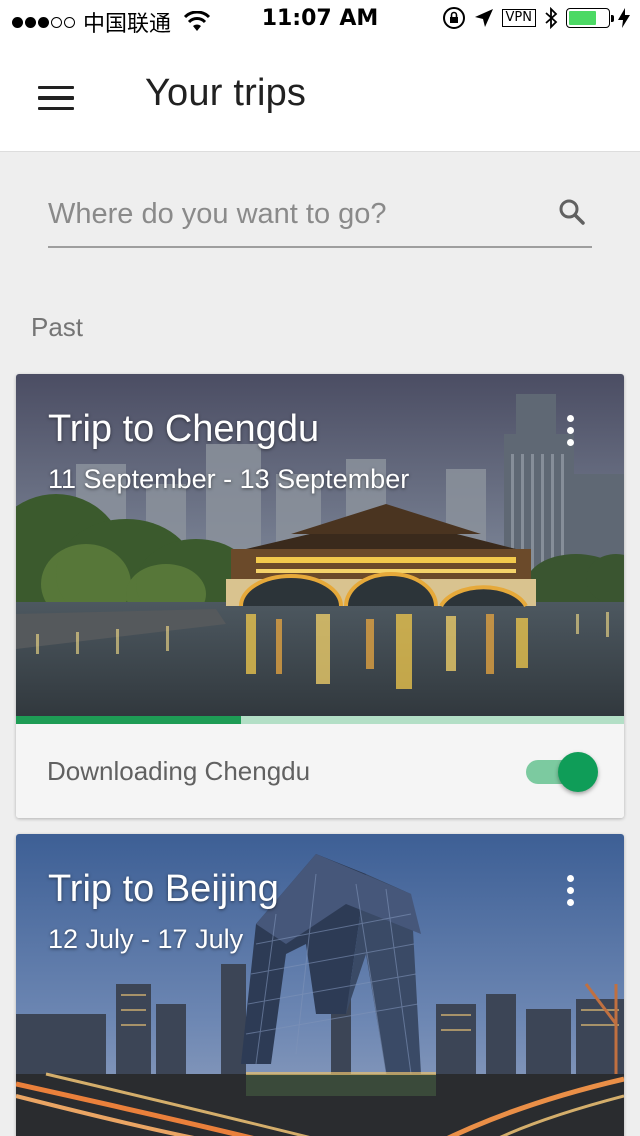  Describe the element at coordinates (146, 939) in the screenshot. I see `trip-dates: 12 July - 17 July` at that location.